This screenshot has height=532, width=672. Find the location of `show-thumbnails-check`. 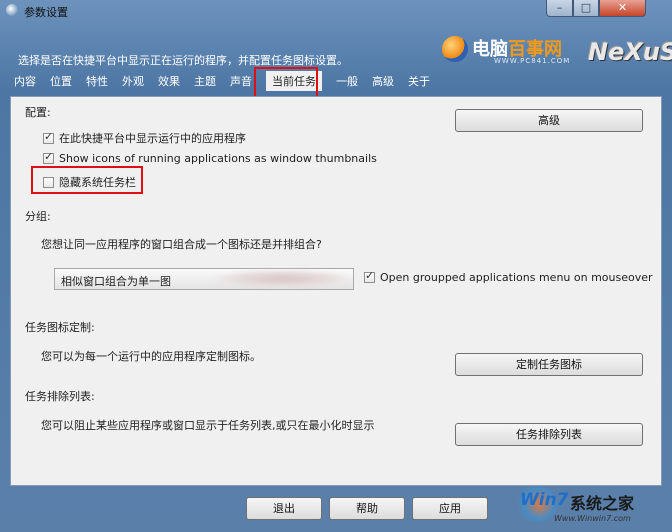

show-thumbnails-check is located at coordinates (48, 157).